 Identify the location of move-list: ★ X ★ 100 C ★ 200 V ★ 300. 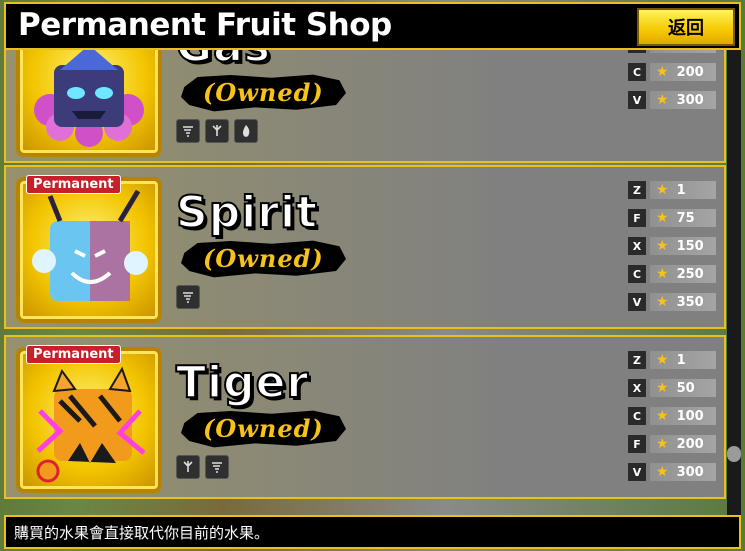
(672, 79).